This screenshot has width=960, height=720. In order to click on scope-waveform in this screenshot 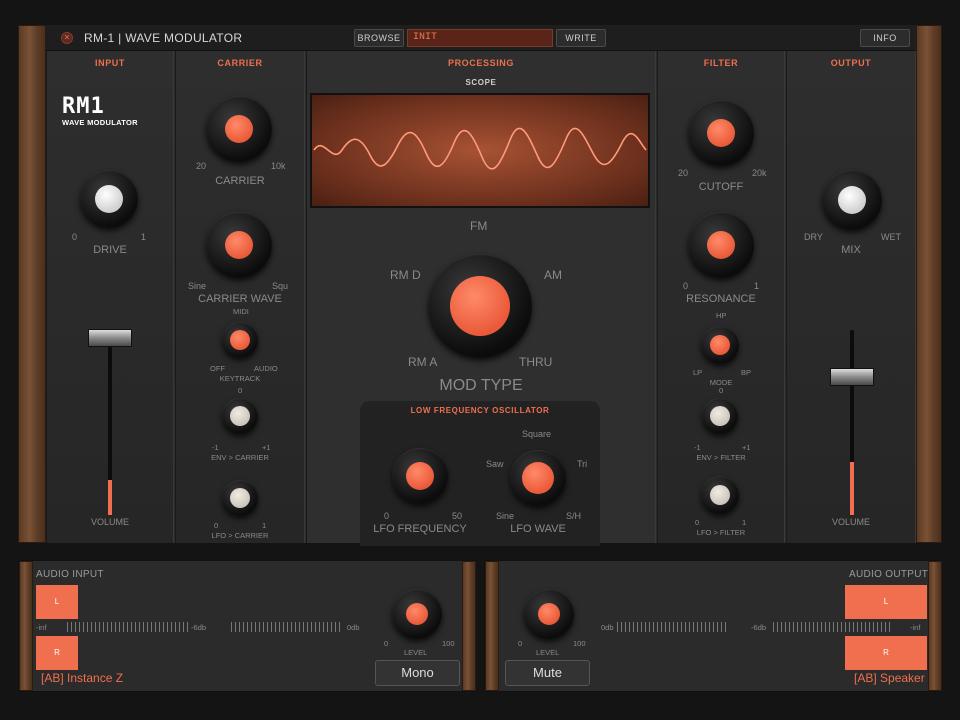, I will do `click(480, 148)`.